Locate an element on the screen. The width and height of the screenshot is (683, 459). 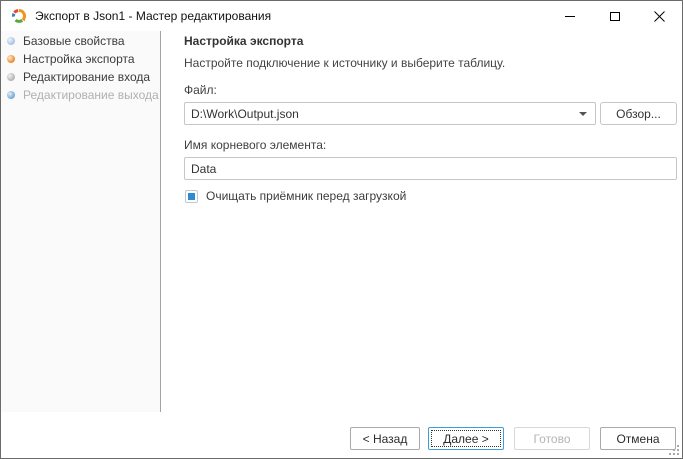
maximize-button is located at coordinates (614, 16).